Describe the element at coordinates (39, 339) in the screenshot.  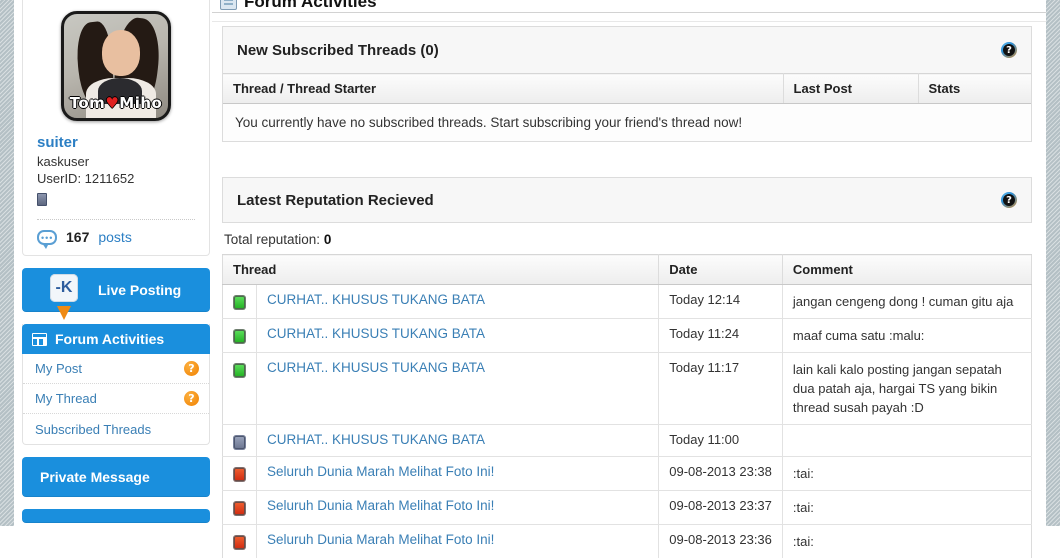
I see `grid-window-icon` at that location.